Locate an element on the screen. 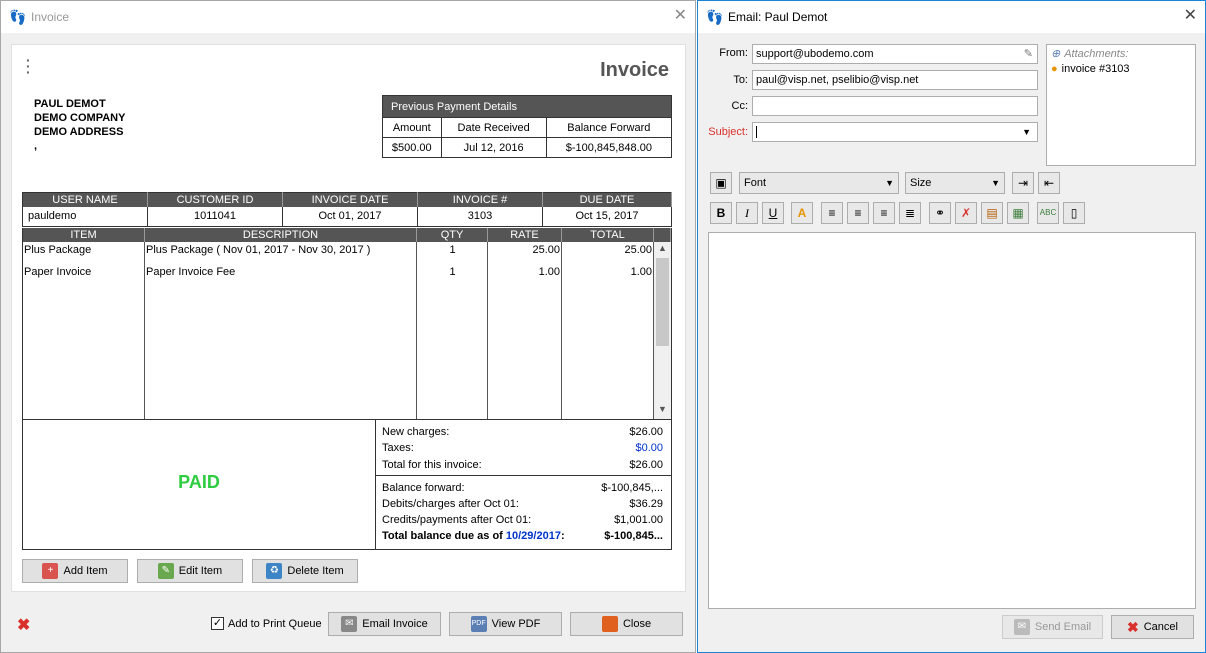 This screenshot has width=1206, height=653. remove-link-icon: ✗ is located at coordinates (966, 213).